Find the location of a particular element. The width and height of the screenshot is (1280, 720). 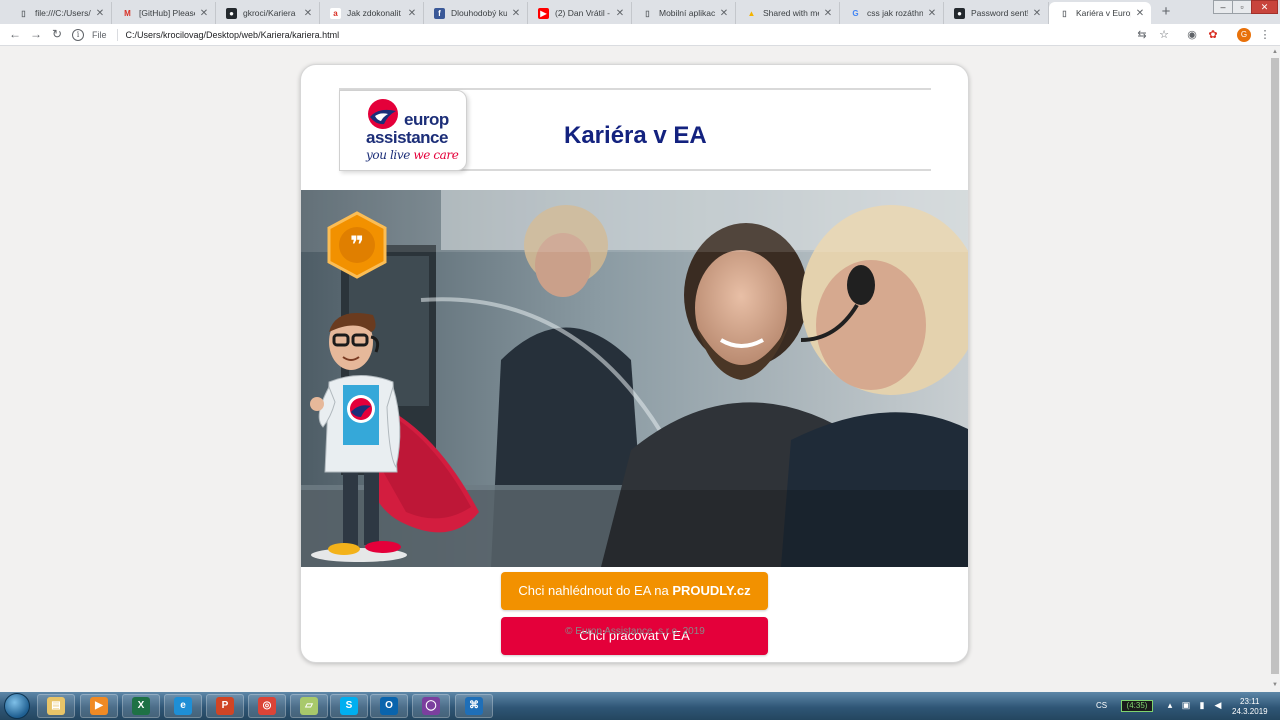

proudly-cz-button: Chci nahlédnout do EA na PROUDLY.cz is located at coordinates (634, 591).